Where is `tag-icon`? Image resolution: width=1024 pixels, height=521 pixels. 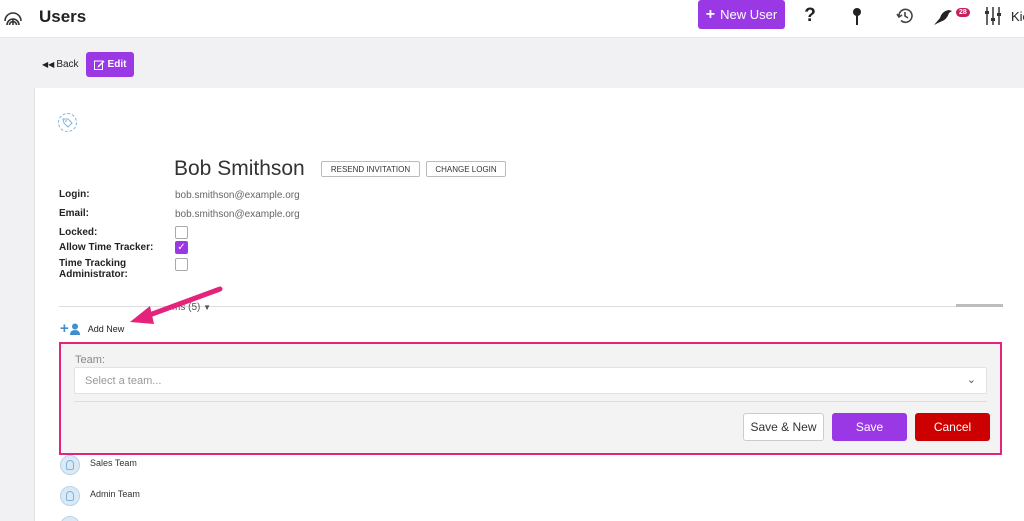
tag-icon is located at coordinates (67, 123).